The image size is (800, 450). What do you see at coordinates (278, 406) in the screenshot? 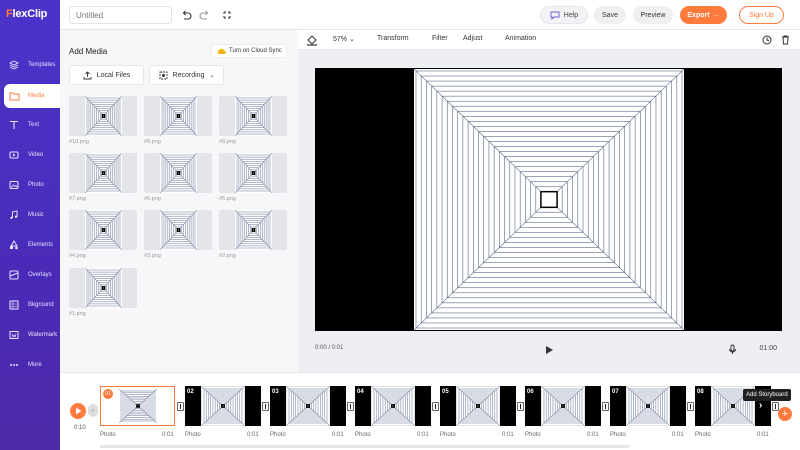
I see `scene-left-fill: 03` at bounding box center [278, 406].